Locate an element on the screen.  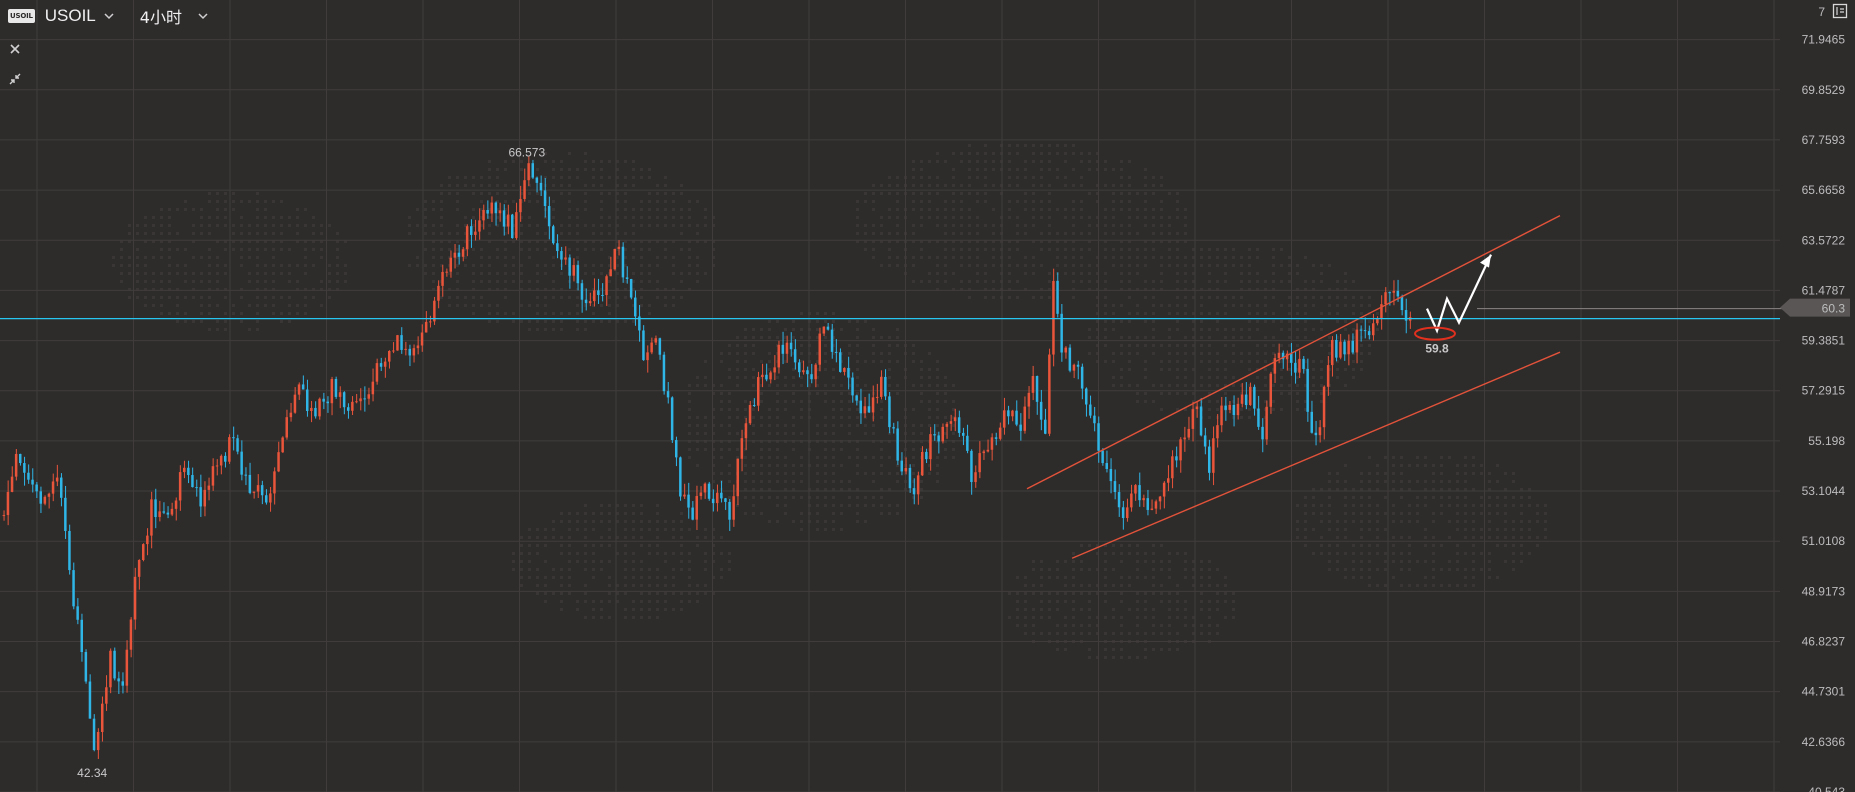
collapse-icon is located at coordinates (15, 79).